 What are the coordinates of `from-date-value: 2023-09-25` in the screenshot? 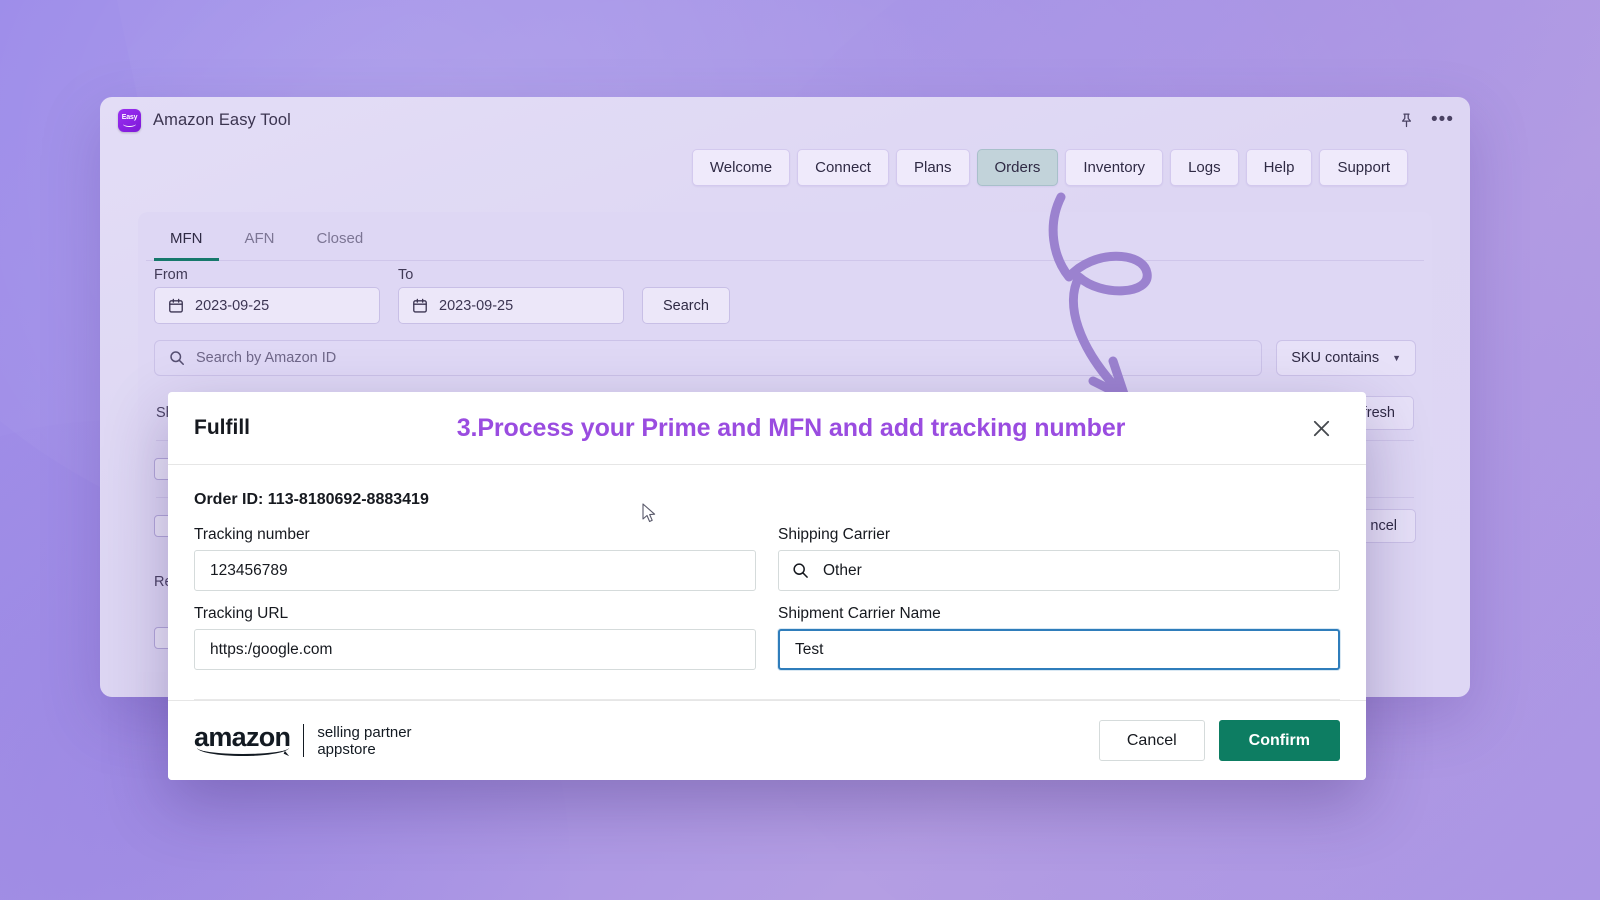 It's located at (232, 305).